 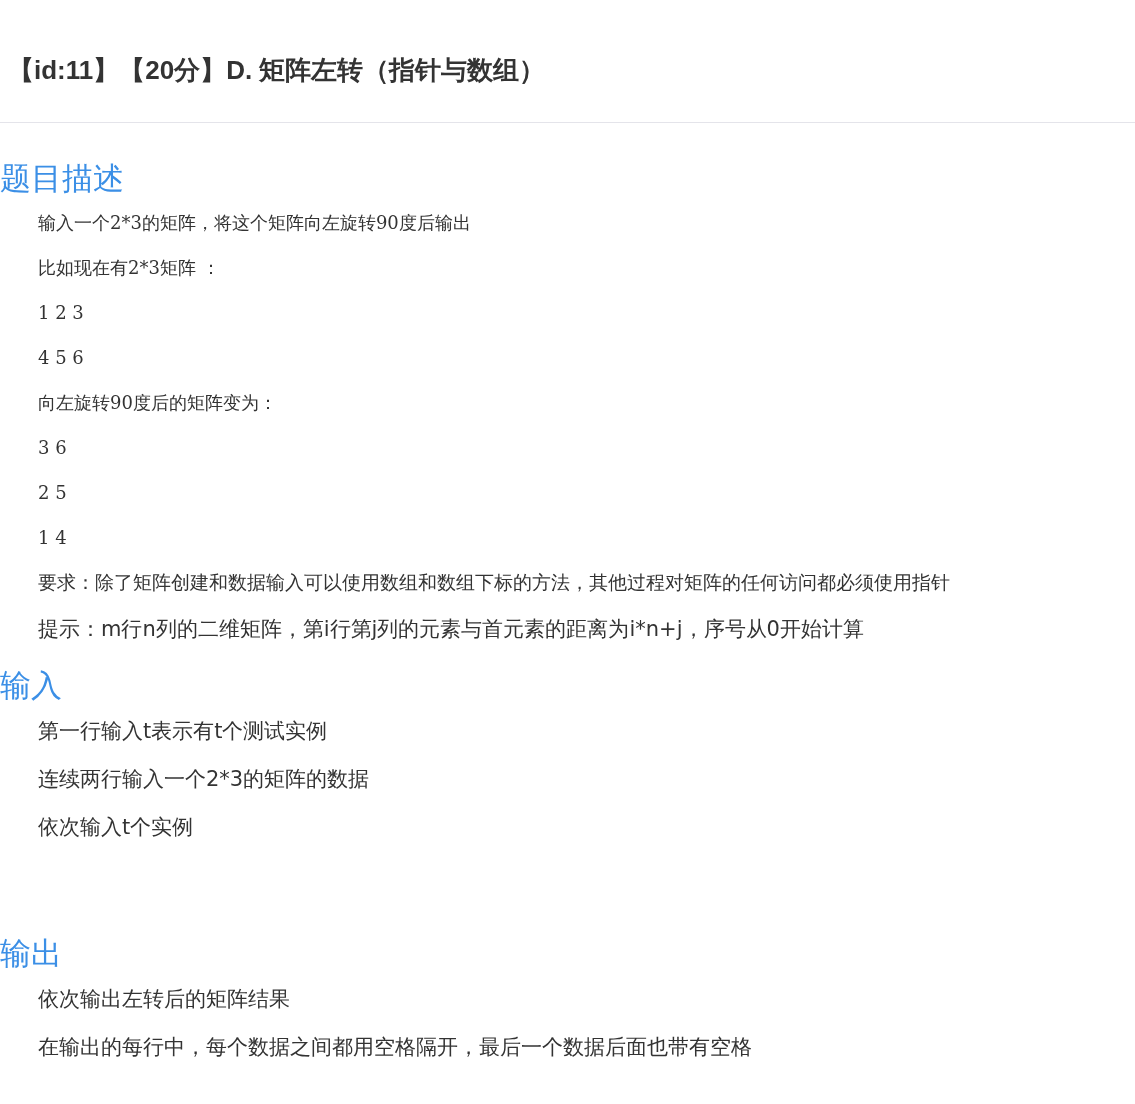 I want to click on paragraph-text: 4 5 6, so click(x=61, y=358).